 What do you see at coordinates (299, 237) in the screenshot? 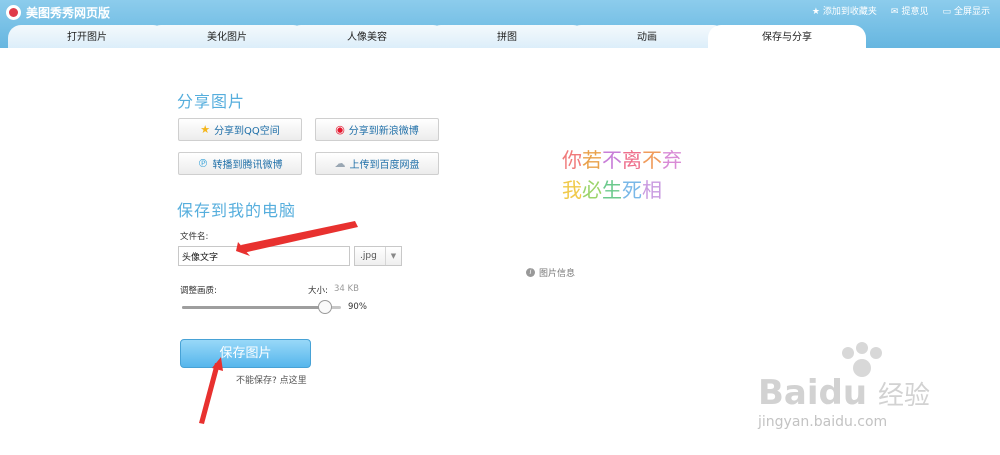
I see `arrow-to-filename-icon` at bounding box center [299, 237].